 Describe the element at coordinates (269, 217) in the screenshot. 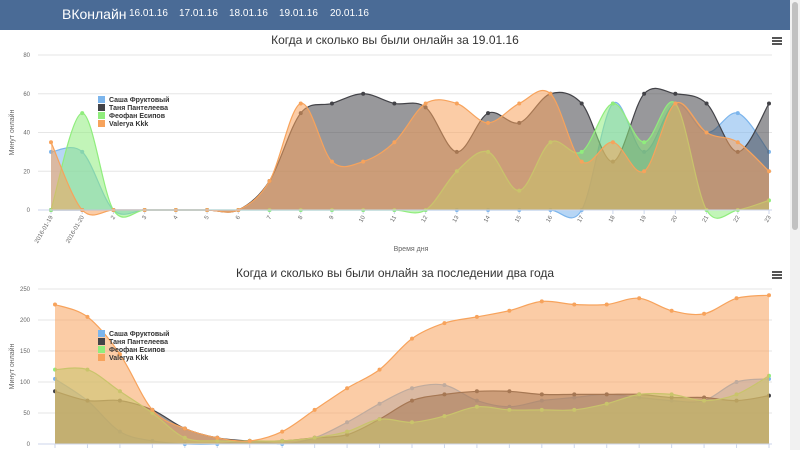

I see `x-tick-label: 7` at that location.